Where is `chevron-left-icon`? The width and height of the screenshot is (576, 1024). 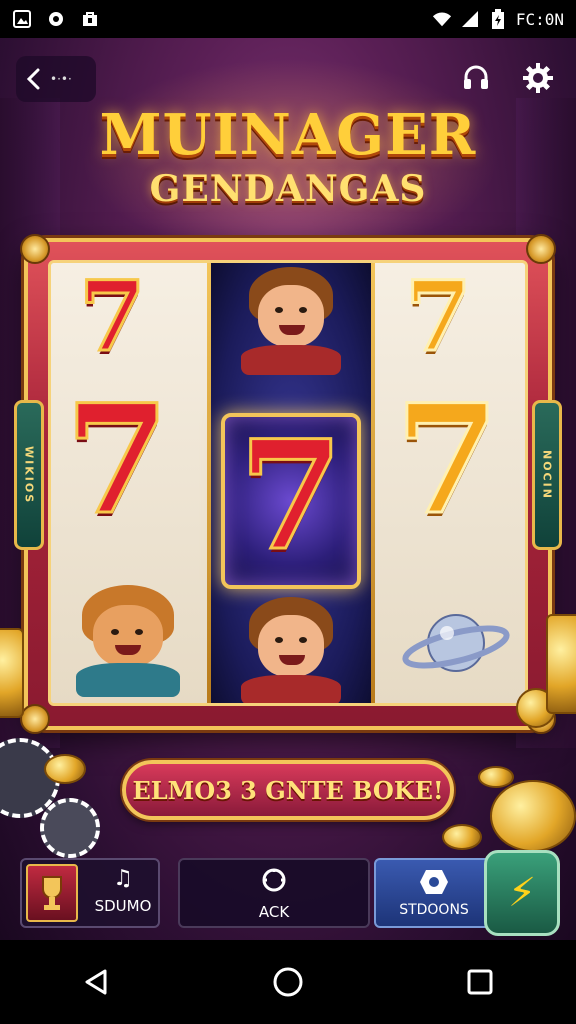
chevron-left-icon is located at coordinates (33, 79).